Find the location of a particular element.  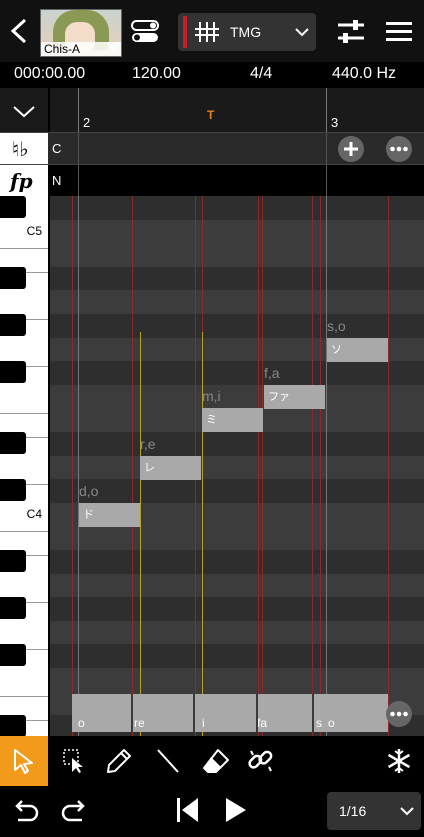

sliders-icon is located at coordinates (351, 32).